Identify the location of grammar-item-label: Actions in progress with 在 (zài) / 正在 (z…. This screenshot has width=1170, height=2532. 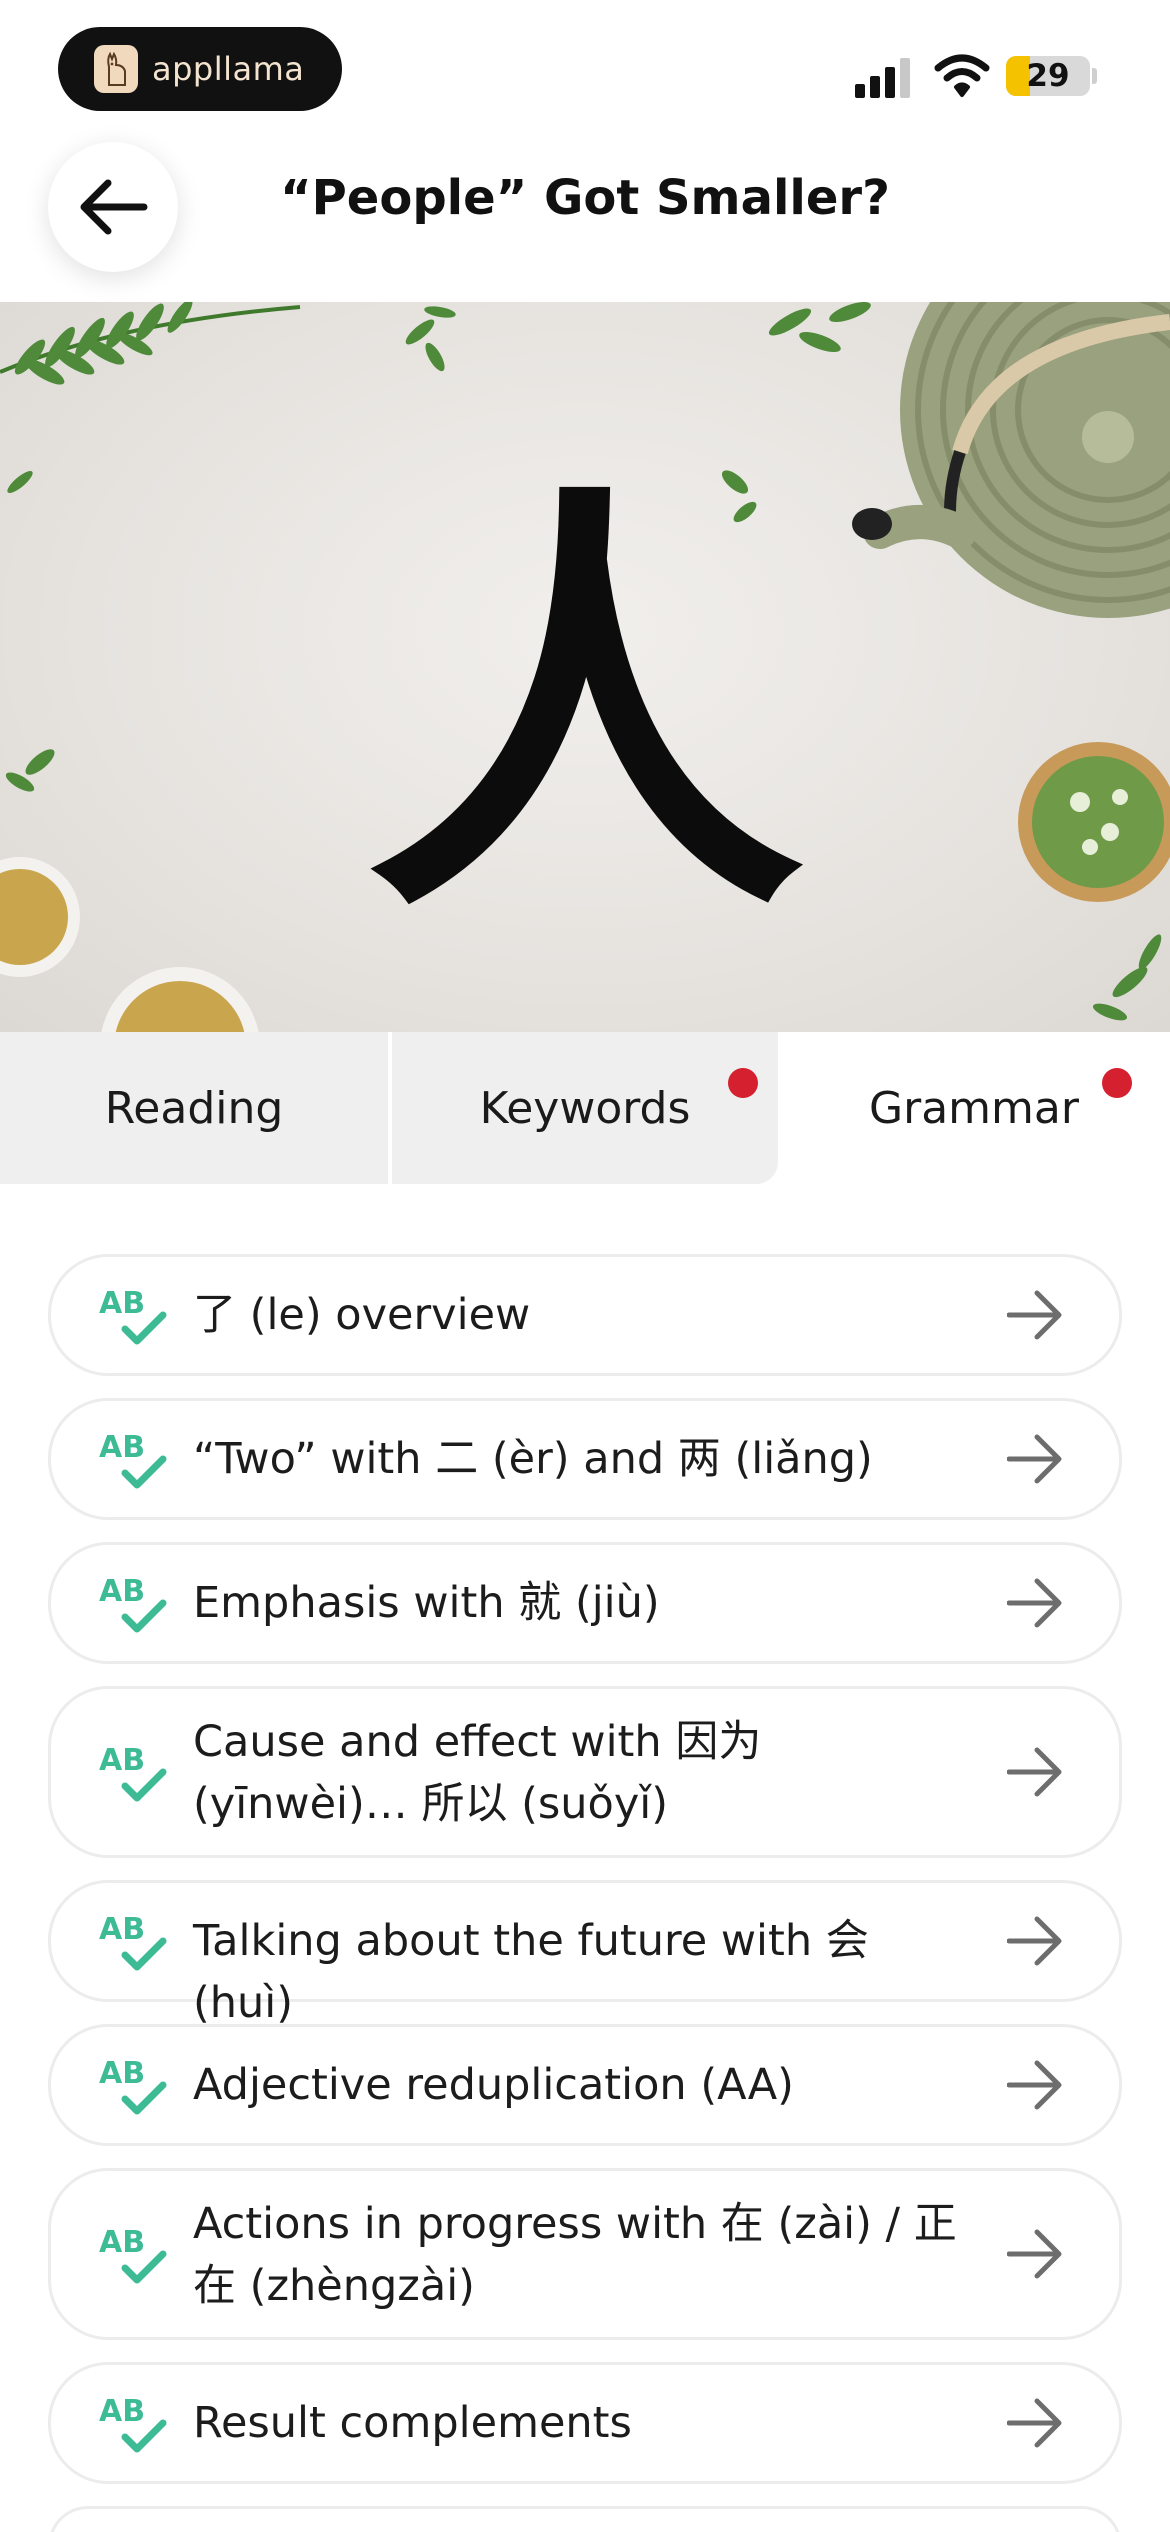
(575, 2255).